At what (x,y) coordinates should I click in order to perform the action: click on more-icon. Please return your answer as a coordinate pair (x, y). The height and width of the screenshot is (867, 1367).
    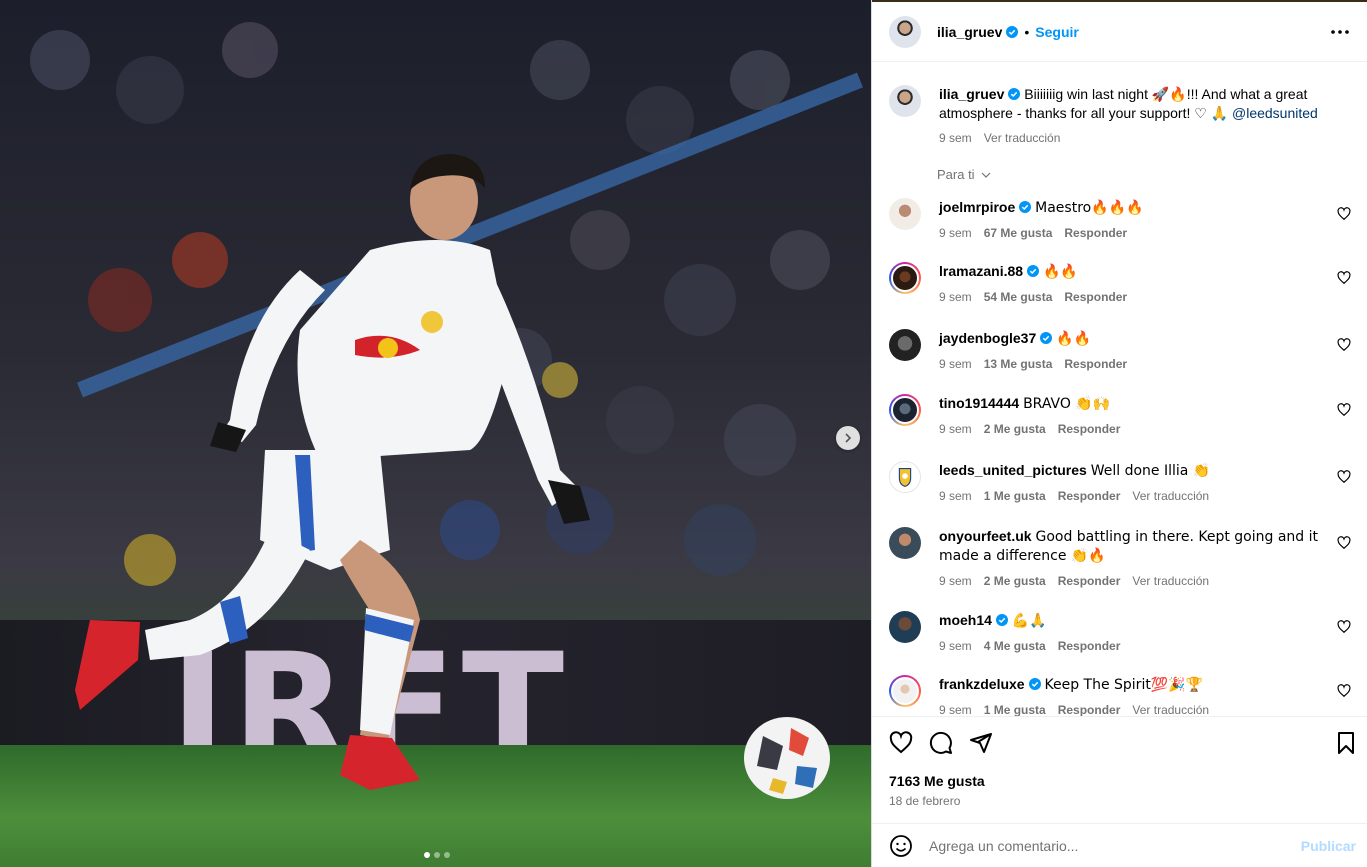
    Looking at the image, I should click on (1340, 32).